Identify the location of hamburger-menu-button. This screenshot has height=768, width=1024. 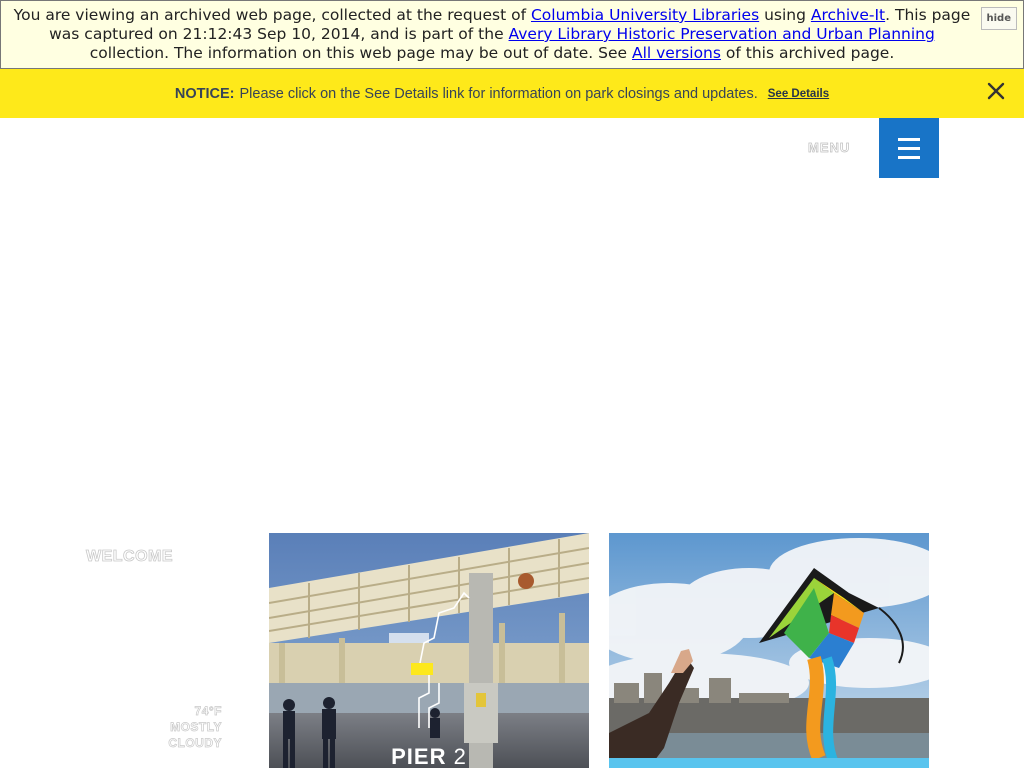
(909, 148).